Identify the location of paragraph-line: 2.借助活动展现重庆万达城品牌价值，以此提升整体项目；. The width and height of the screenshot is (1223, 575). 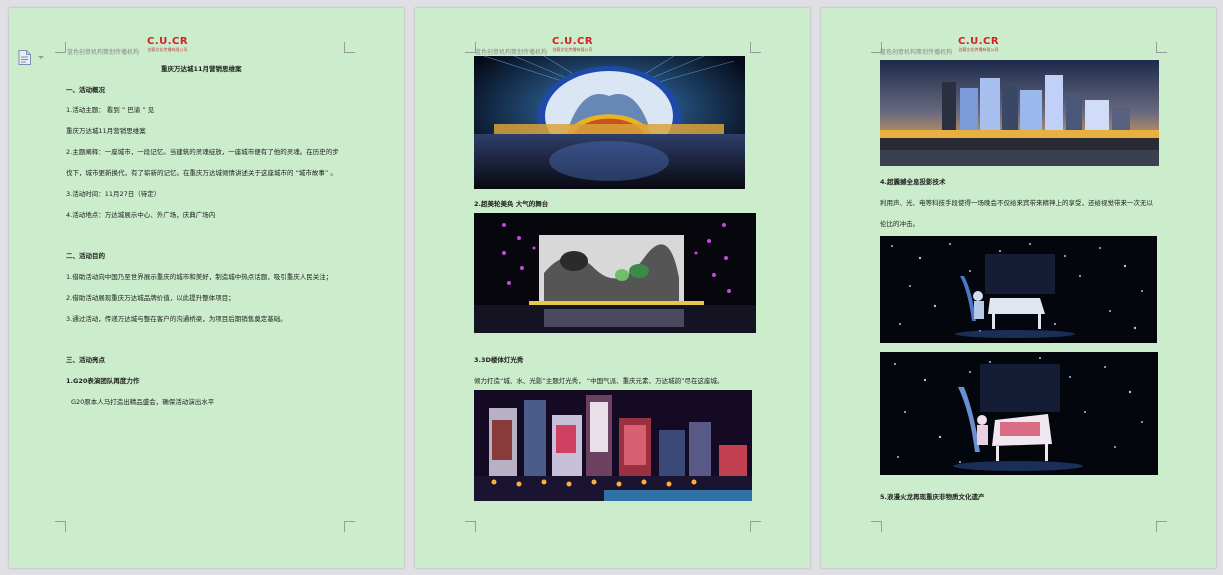
(150, 298).